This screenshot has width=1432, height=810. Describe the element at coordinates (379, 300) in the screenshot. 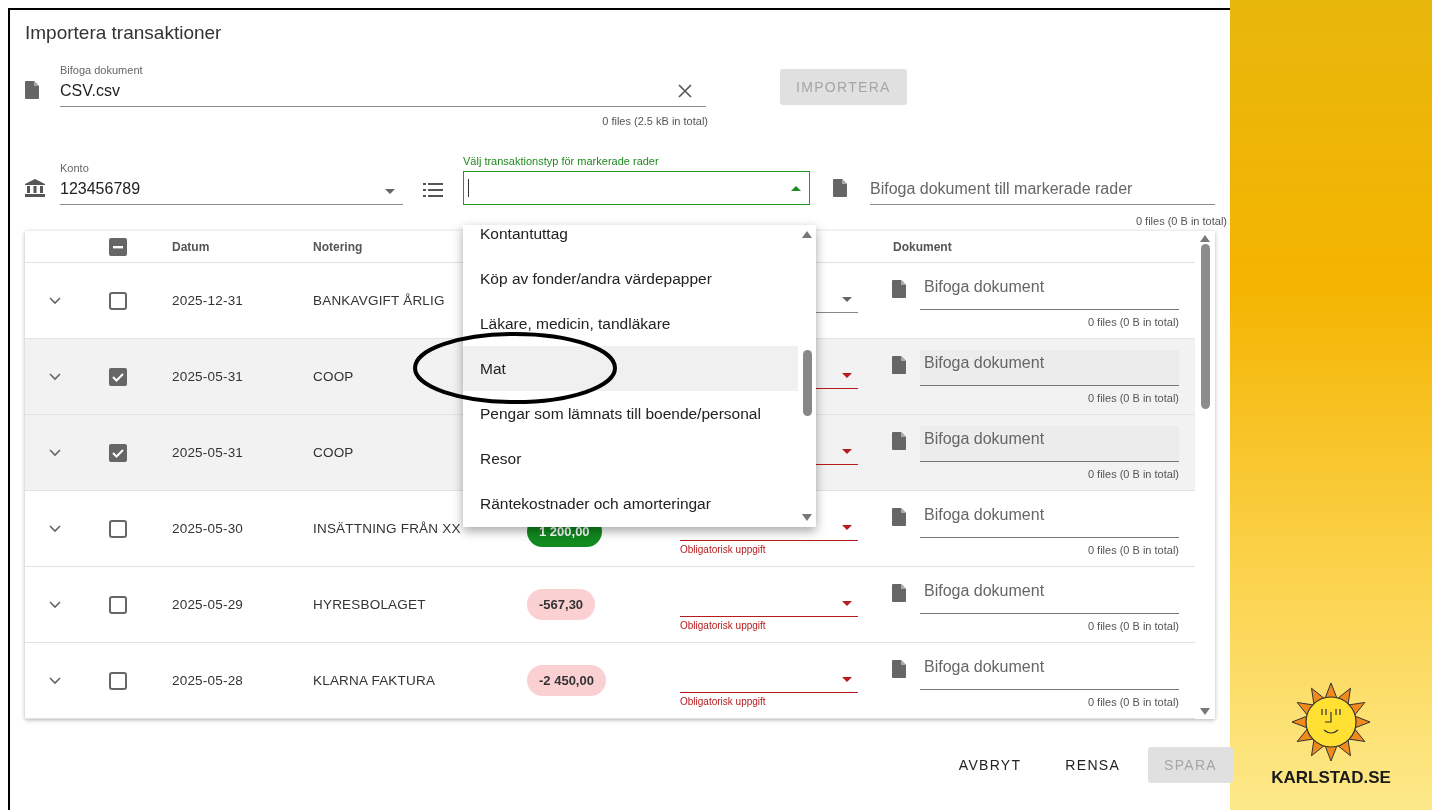

I see `note-cell: BANKAVGIFT ÅRLIG` at that location.